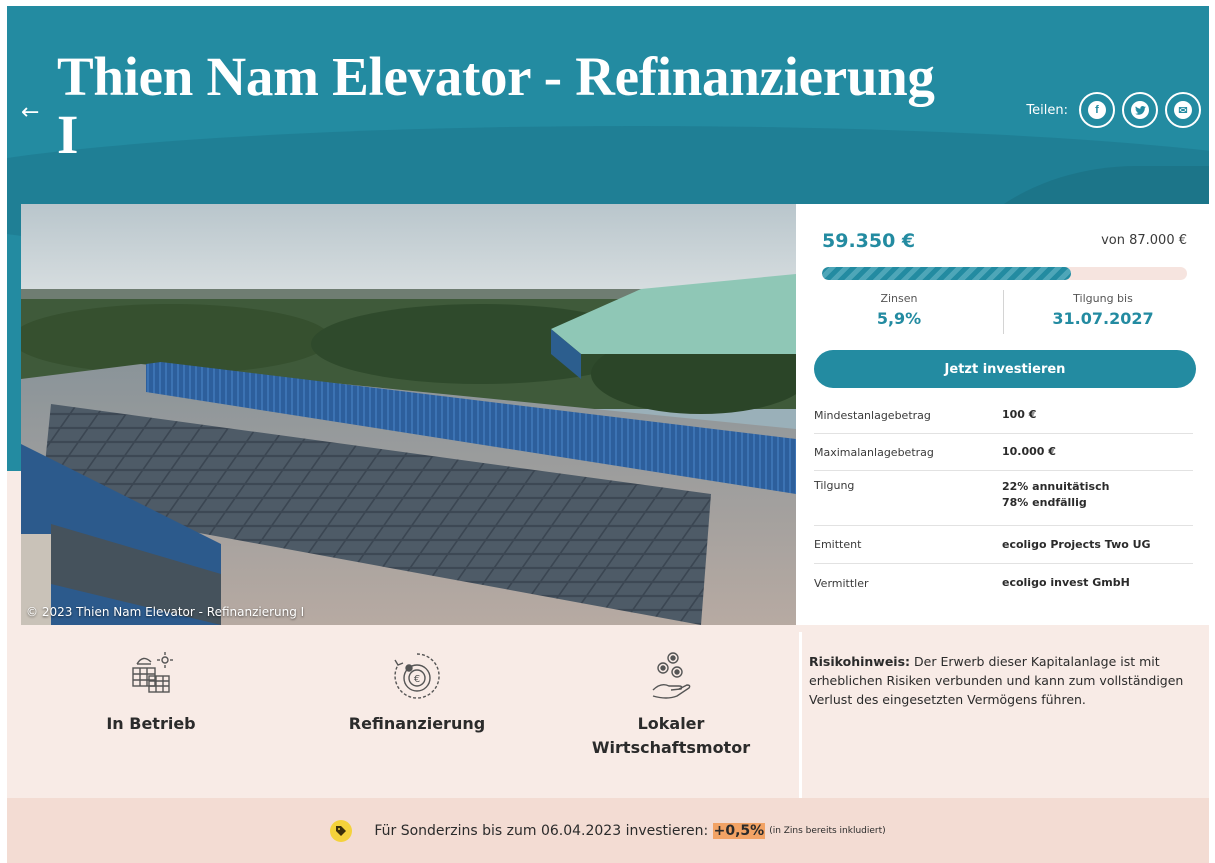 This screenshot has height=863, width=1215. I want to click on twitter-share-button, so click(1140, 110).